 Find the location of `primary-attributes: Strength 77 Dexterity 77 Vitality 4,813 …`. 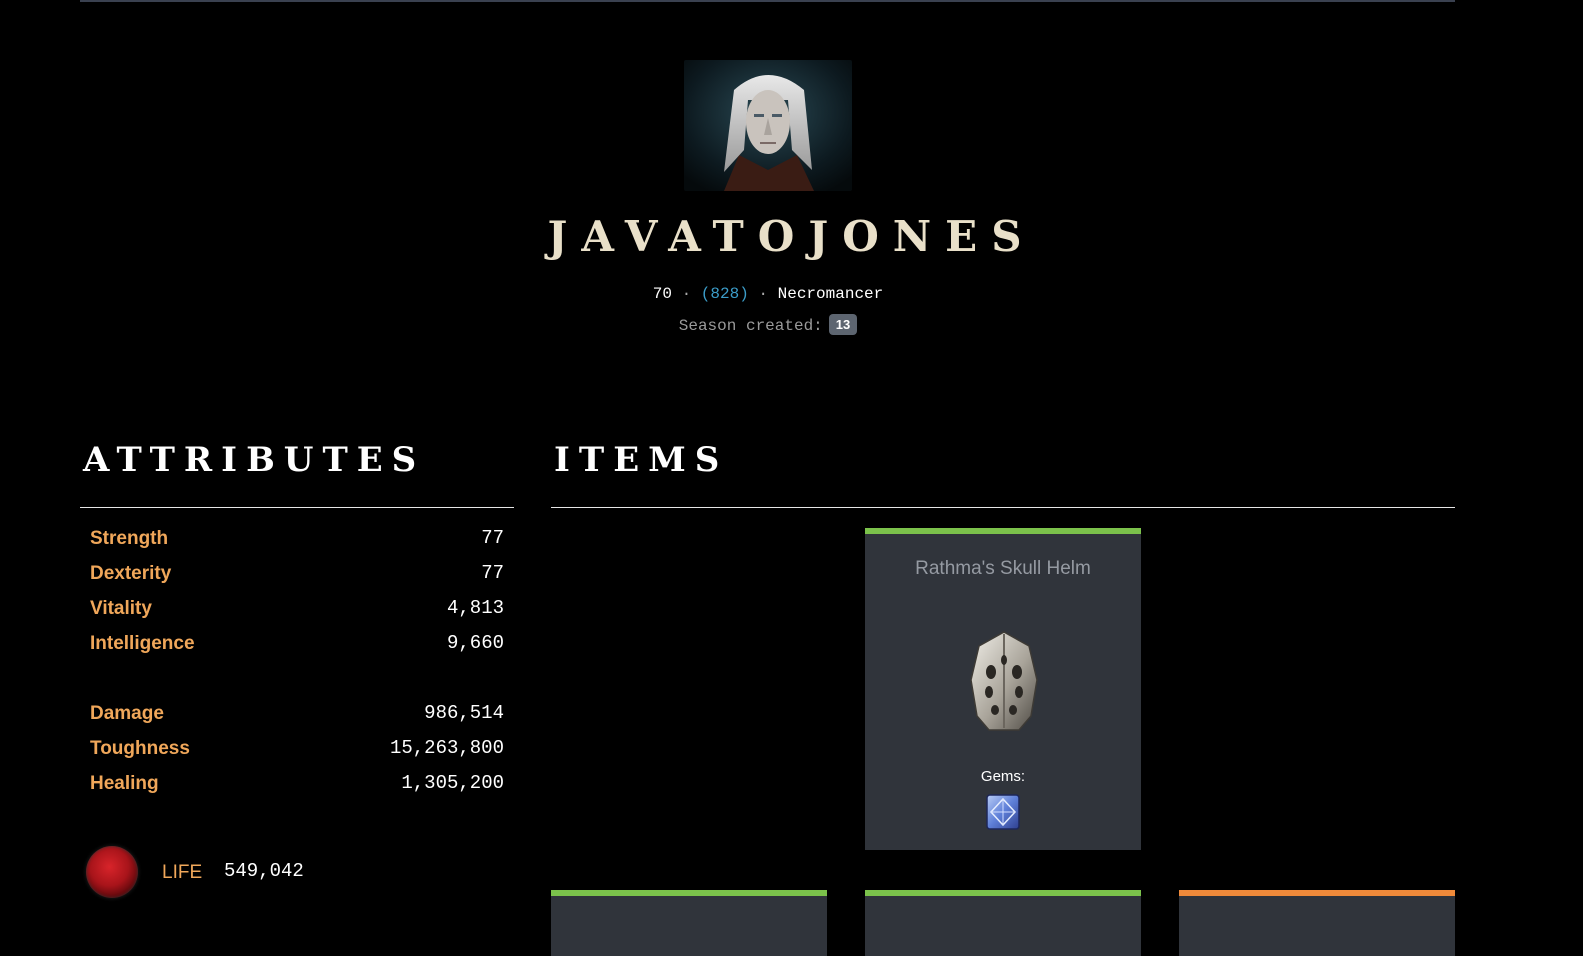

primary-attributes: Strength 77 Dexterity 77 Vitality 4,813 … is located at coordinates (297, 594).